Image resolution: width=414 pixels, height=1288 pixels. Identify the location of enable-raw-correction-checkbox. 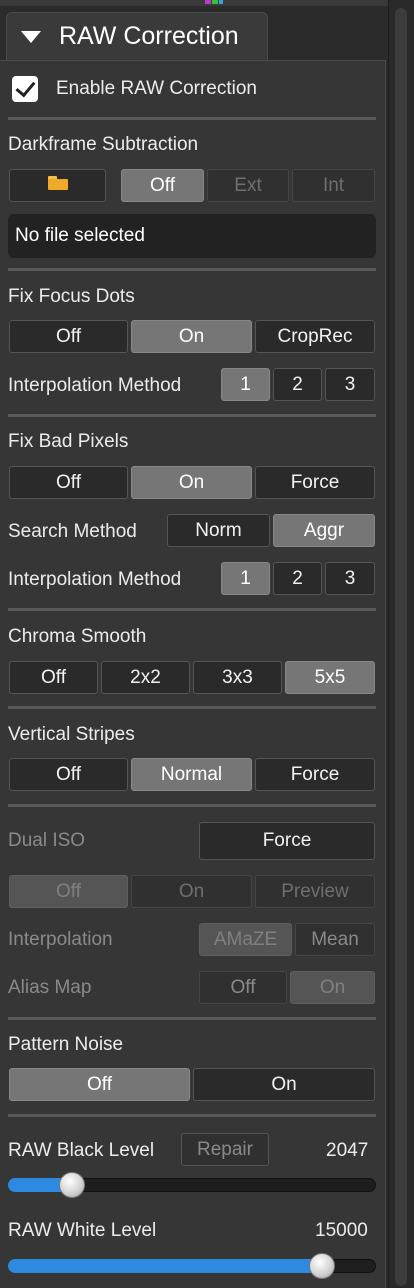
(25, 89).